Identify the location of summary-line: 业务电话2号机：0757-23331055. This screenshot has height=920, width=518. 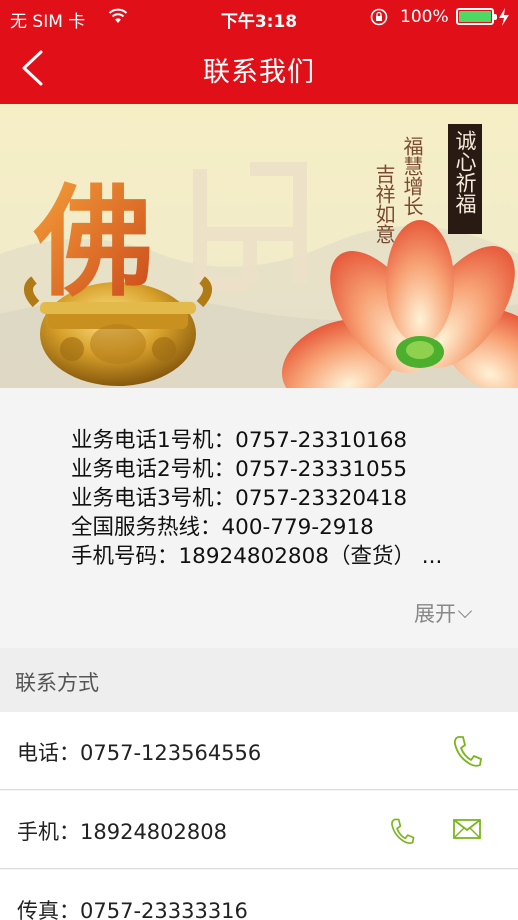
(239, 469).